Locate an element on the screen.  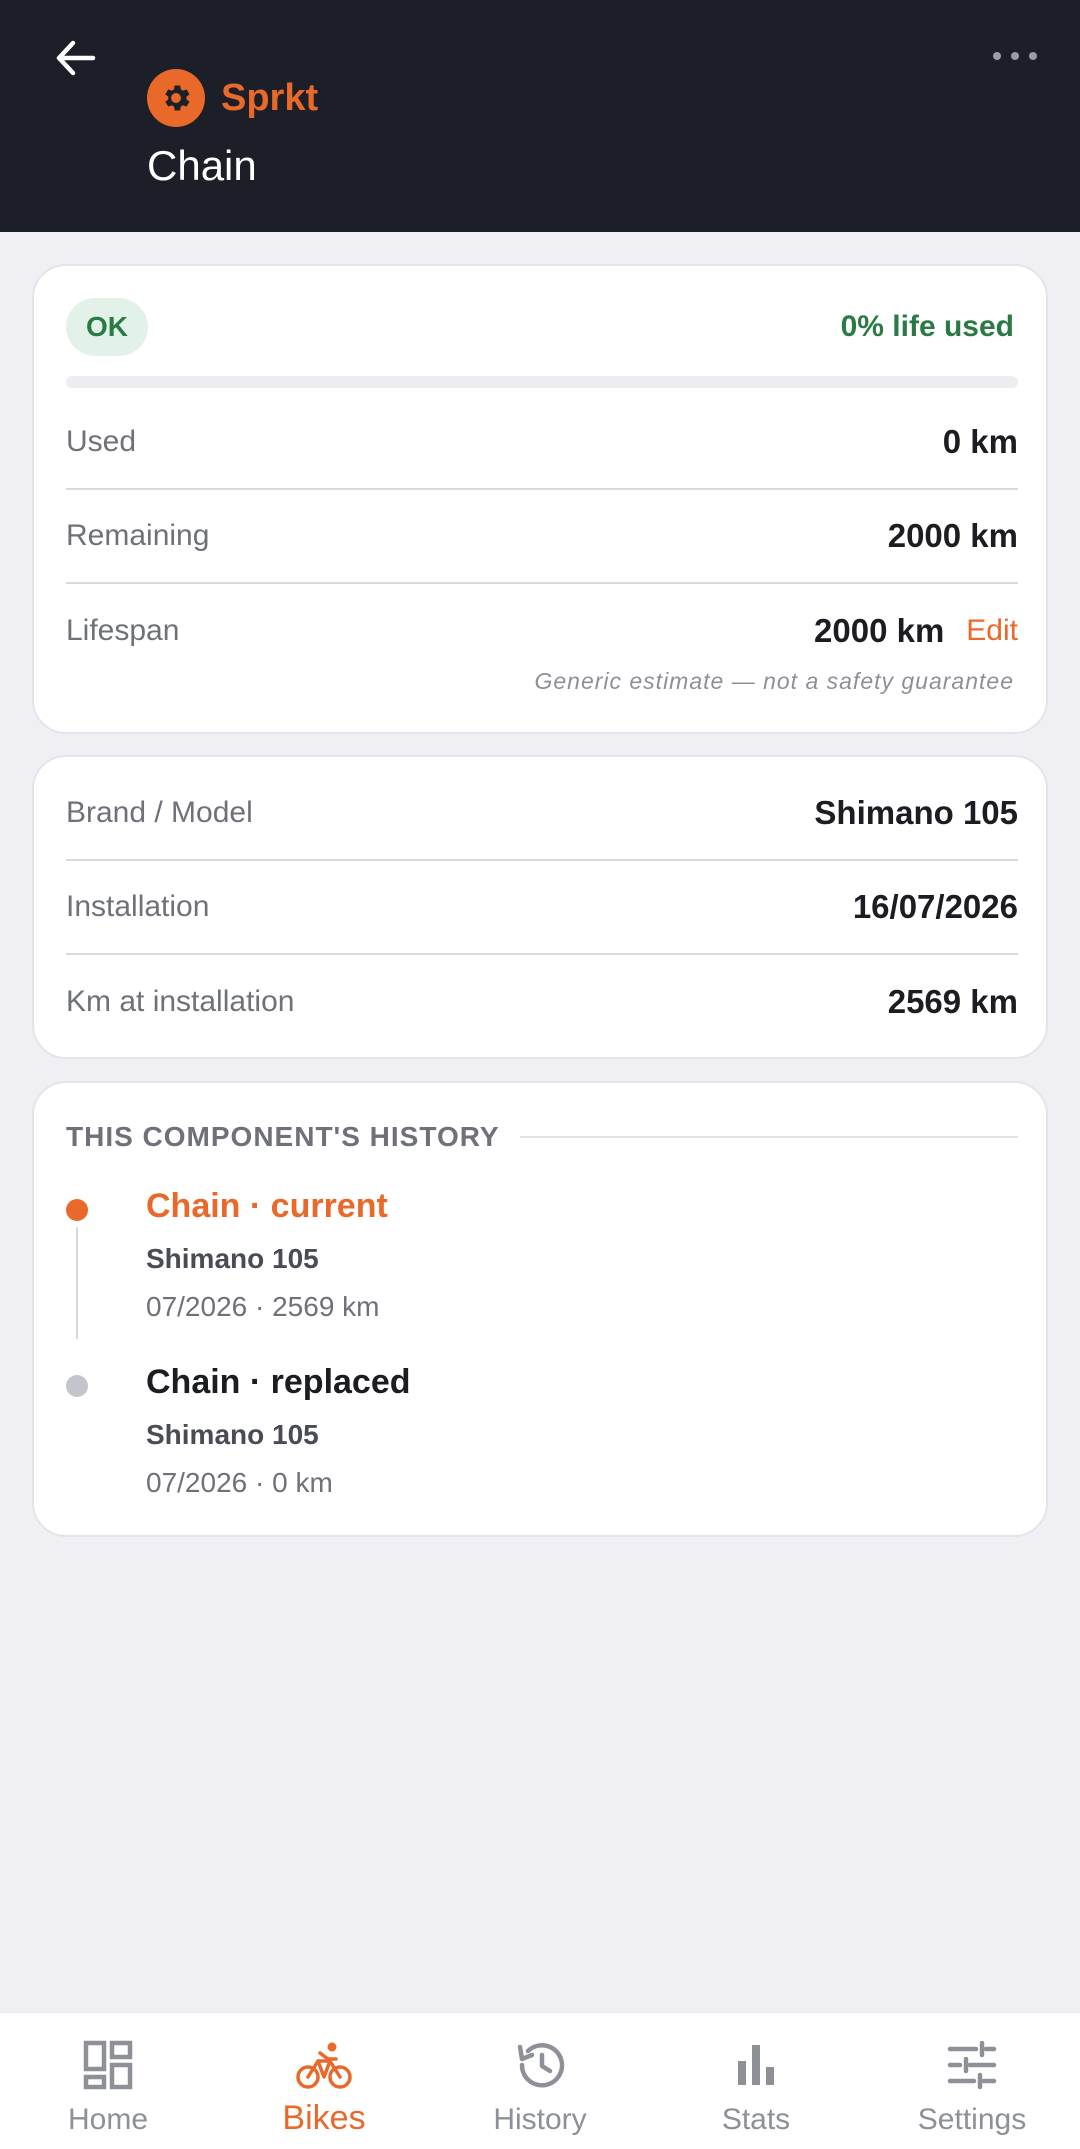
installation-row: Installation 16/07/2026 is located at coordinates (542, 908).